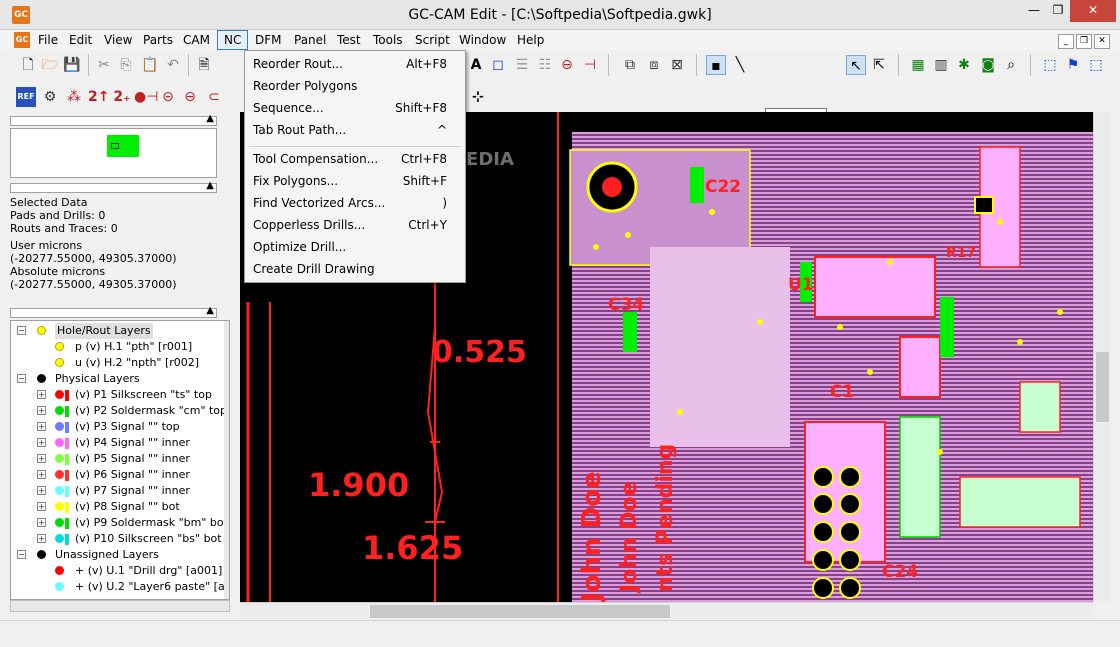 The image size is (1120, 647). Describe the element at coordinates (122, 97) in the screenshot. I see `add-drill-icon: 2₊` at that location.